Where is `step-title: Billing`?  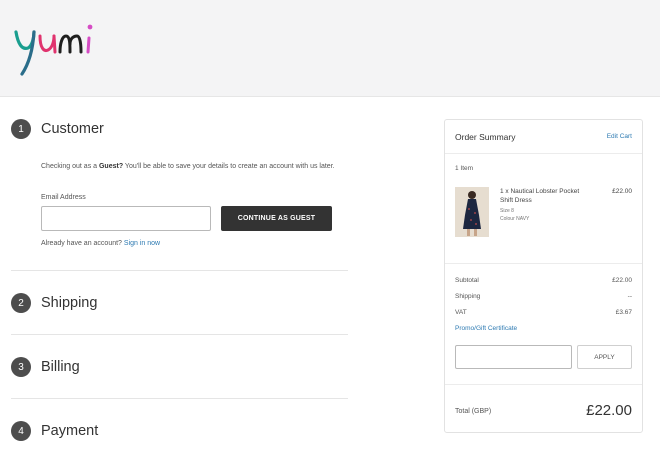 step-title: Billing is located at coordinates (60, 367).